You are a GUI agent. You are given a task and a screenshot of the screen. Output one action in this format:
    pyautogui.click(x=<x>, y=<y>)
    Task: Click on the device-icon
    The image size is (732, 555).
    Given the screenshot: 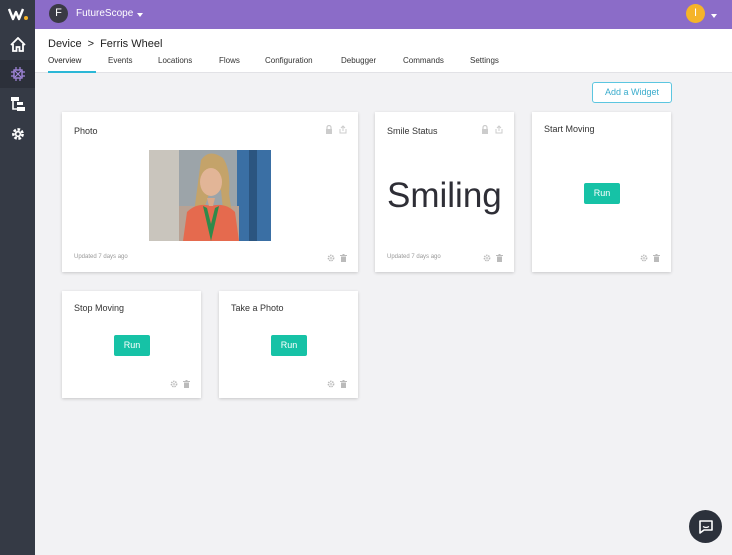 What is the action you would take?
    pyautogui.click(x=17, y=74)
    